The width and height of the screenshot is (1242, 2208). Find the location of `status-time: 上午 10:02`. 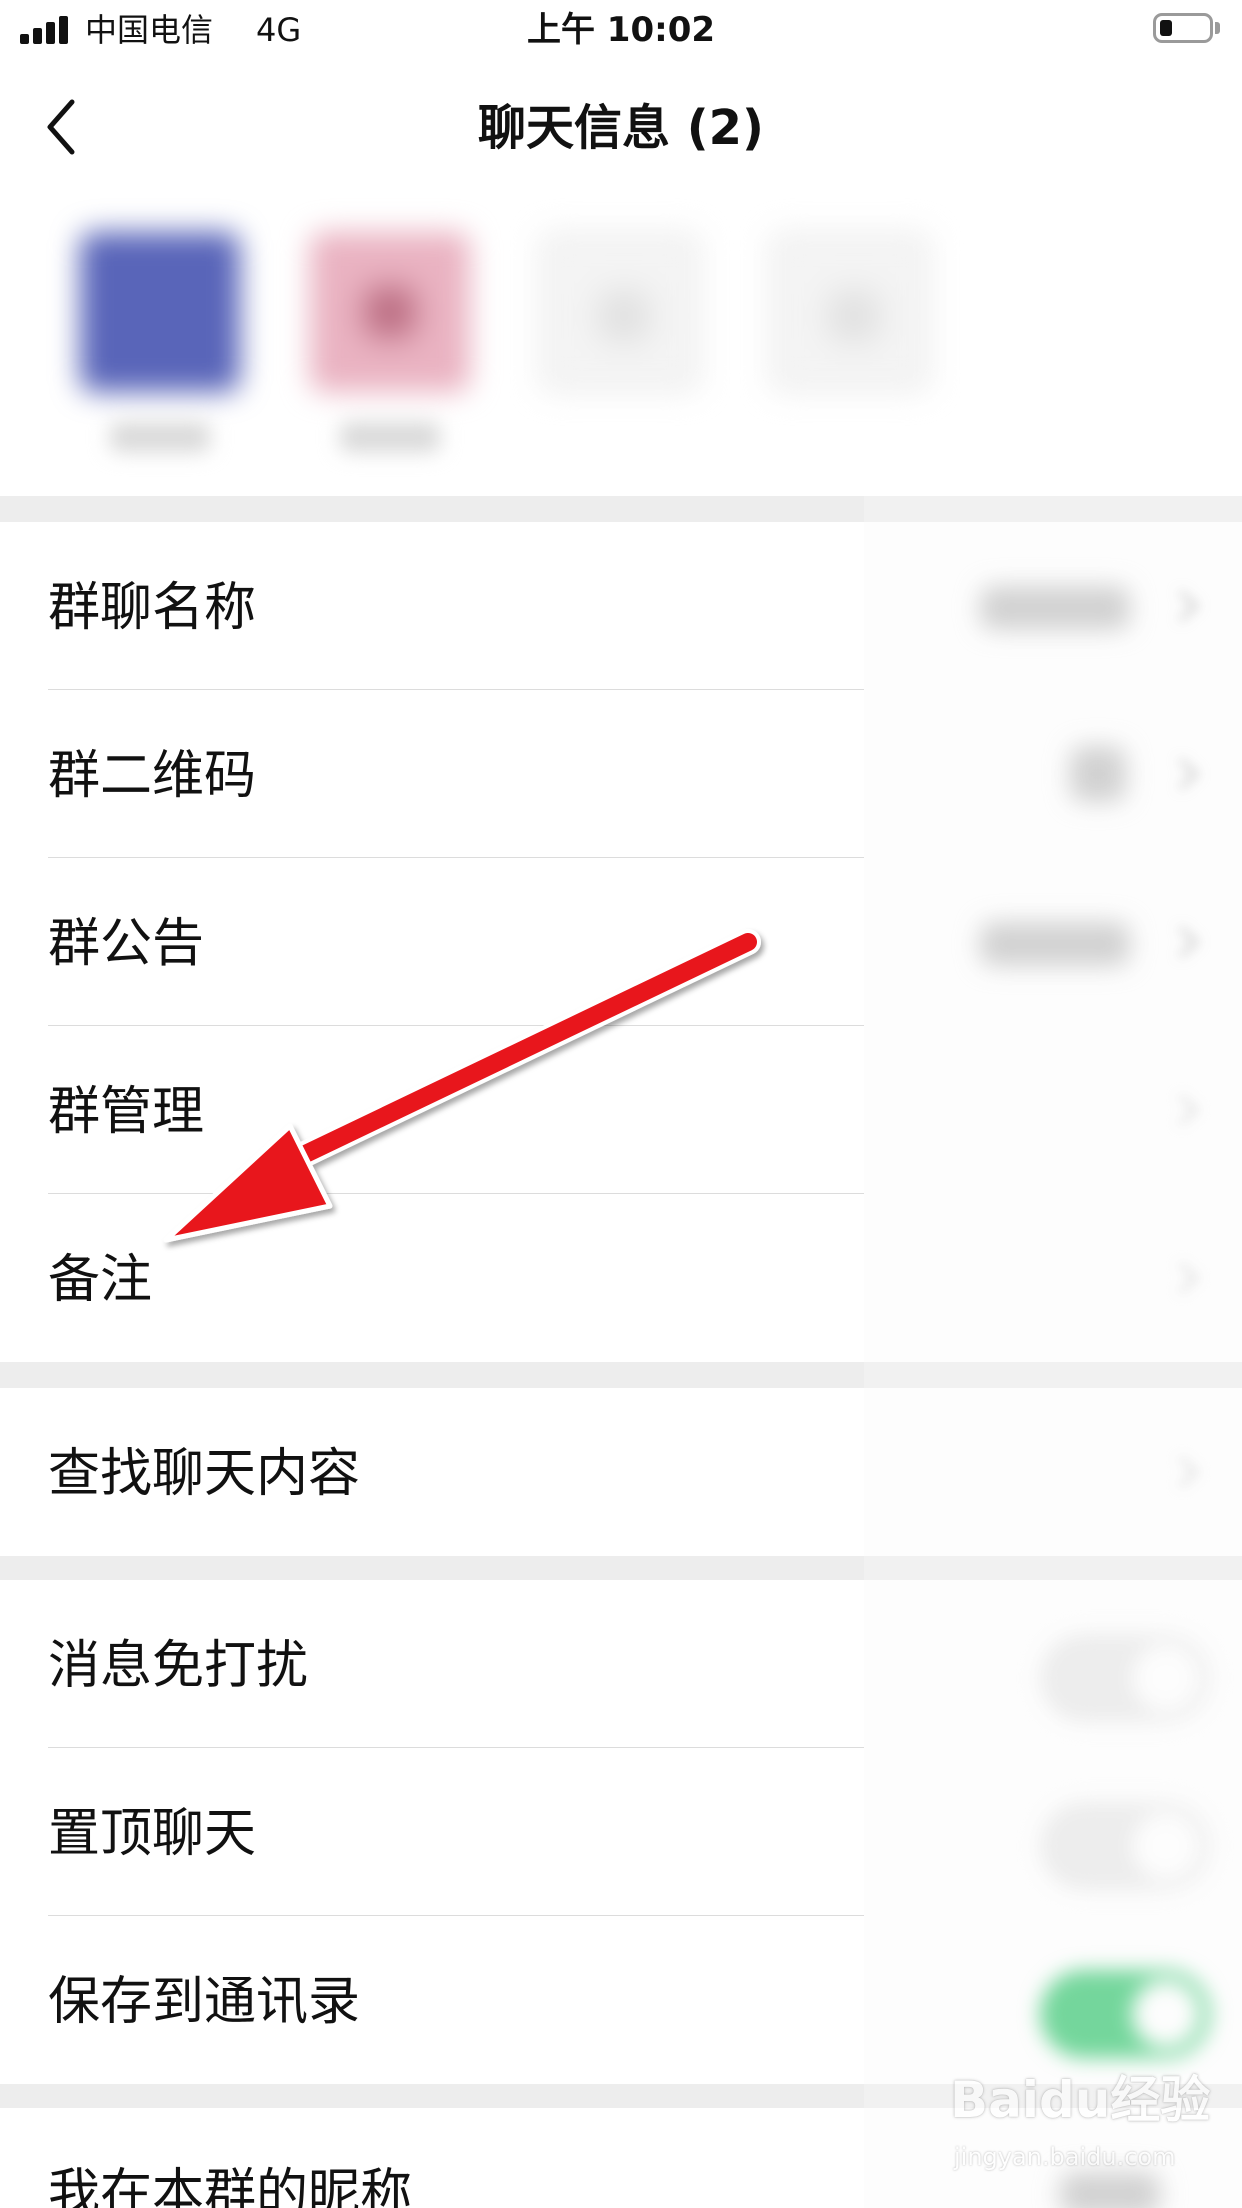

status-time: 上午 10:02 is located at coordinates (621, 30).